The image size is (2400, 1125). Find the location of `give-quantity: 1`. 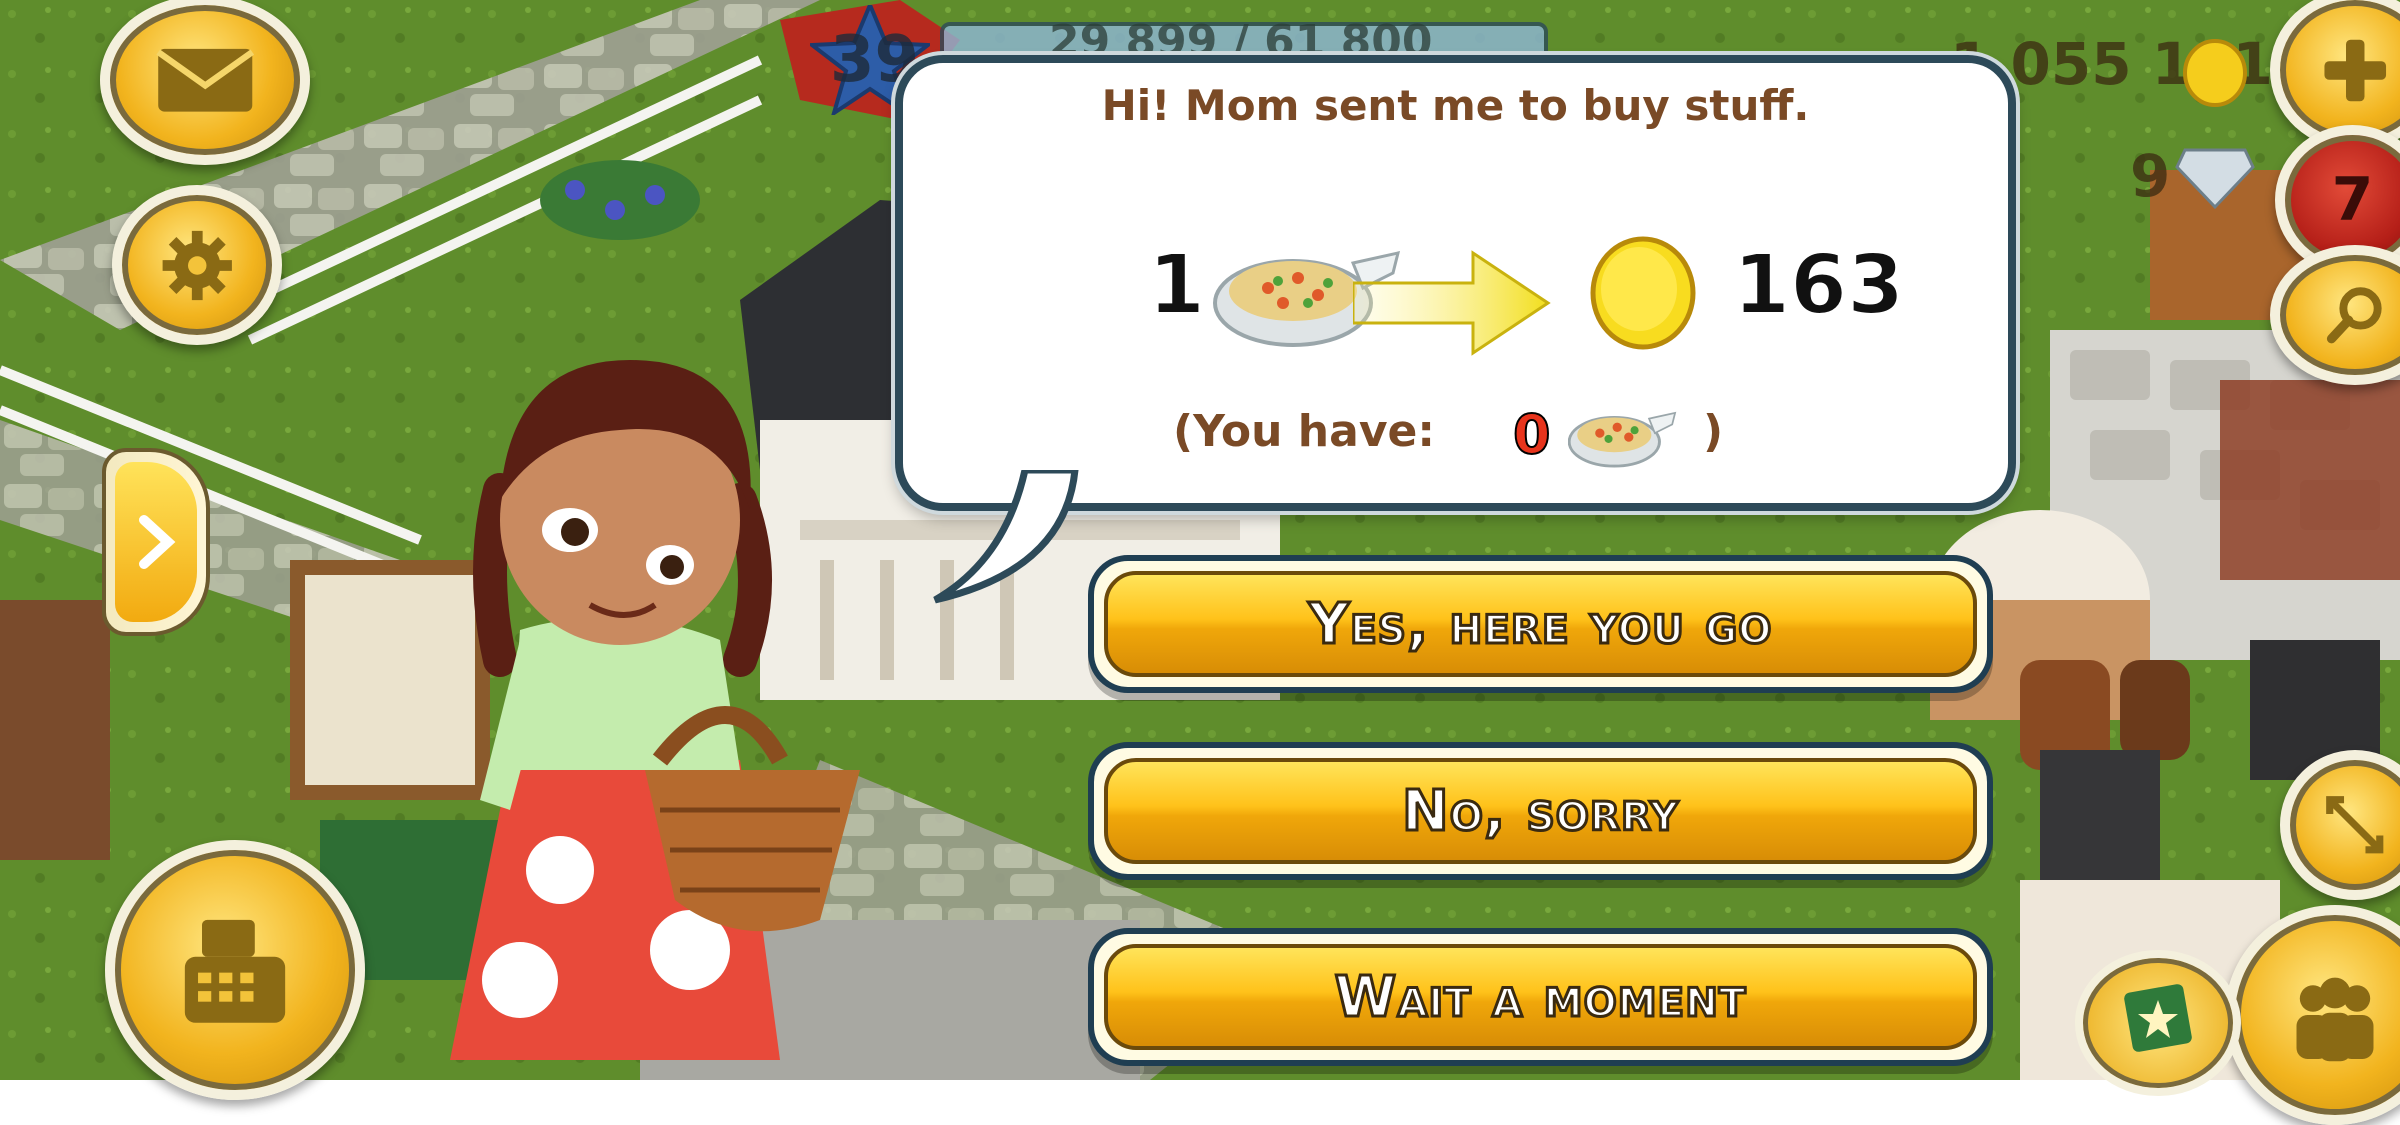

give-quantity: 1 is located at coordinates (1176, 285).